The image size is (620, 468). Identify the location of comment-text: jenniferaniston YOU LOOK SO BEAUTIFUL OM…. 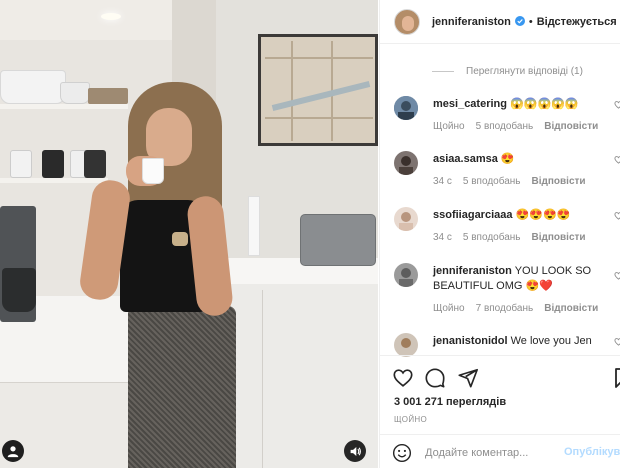
(522, 279).